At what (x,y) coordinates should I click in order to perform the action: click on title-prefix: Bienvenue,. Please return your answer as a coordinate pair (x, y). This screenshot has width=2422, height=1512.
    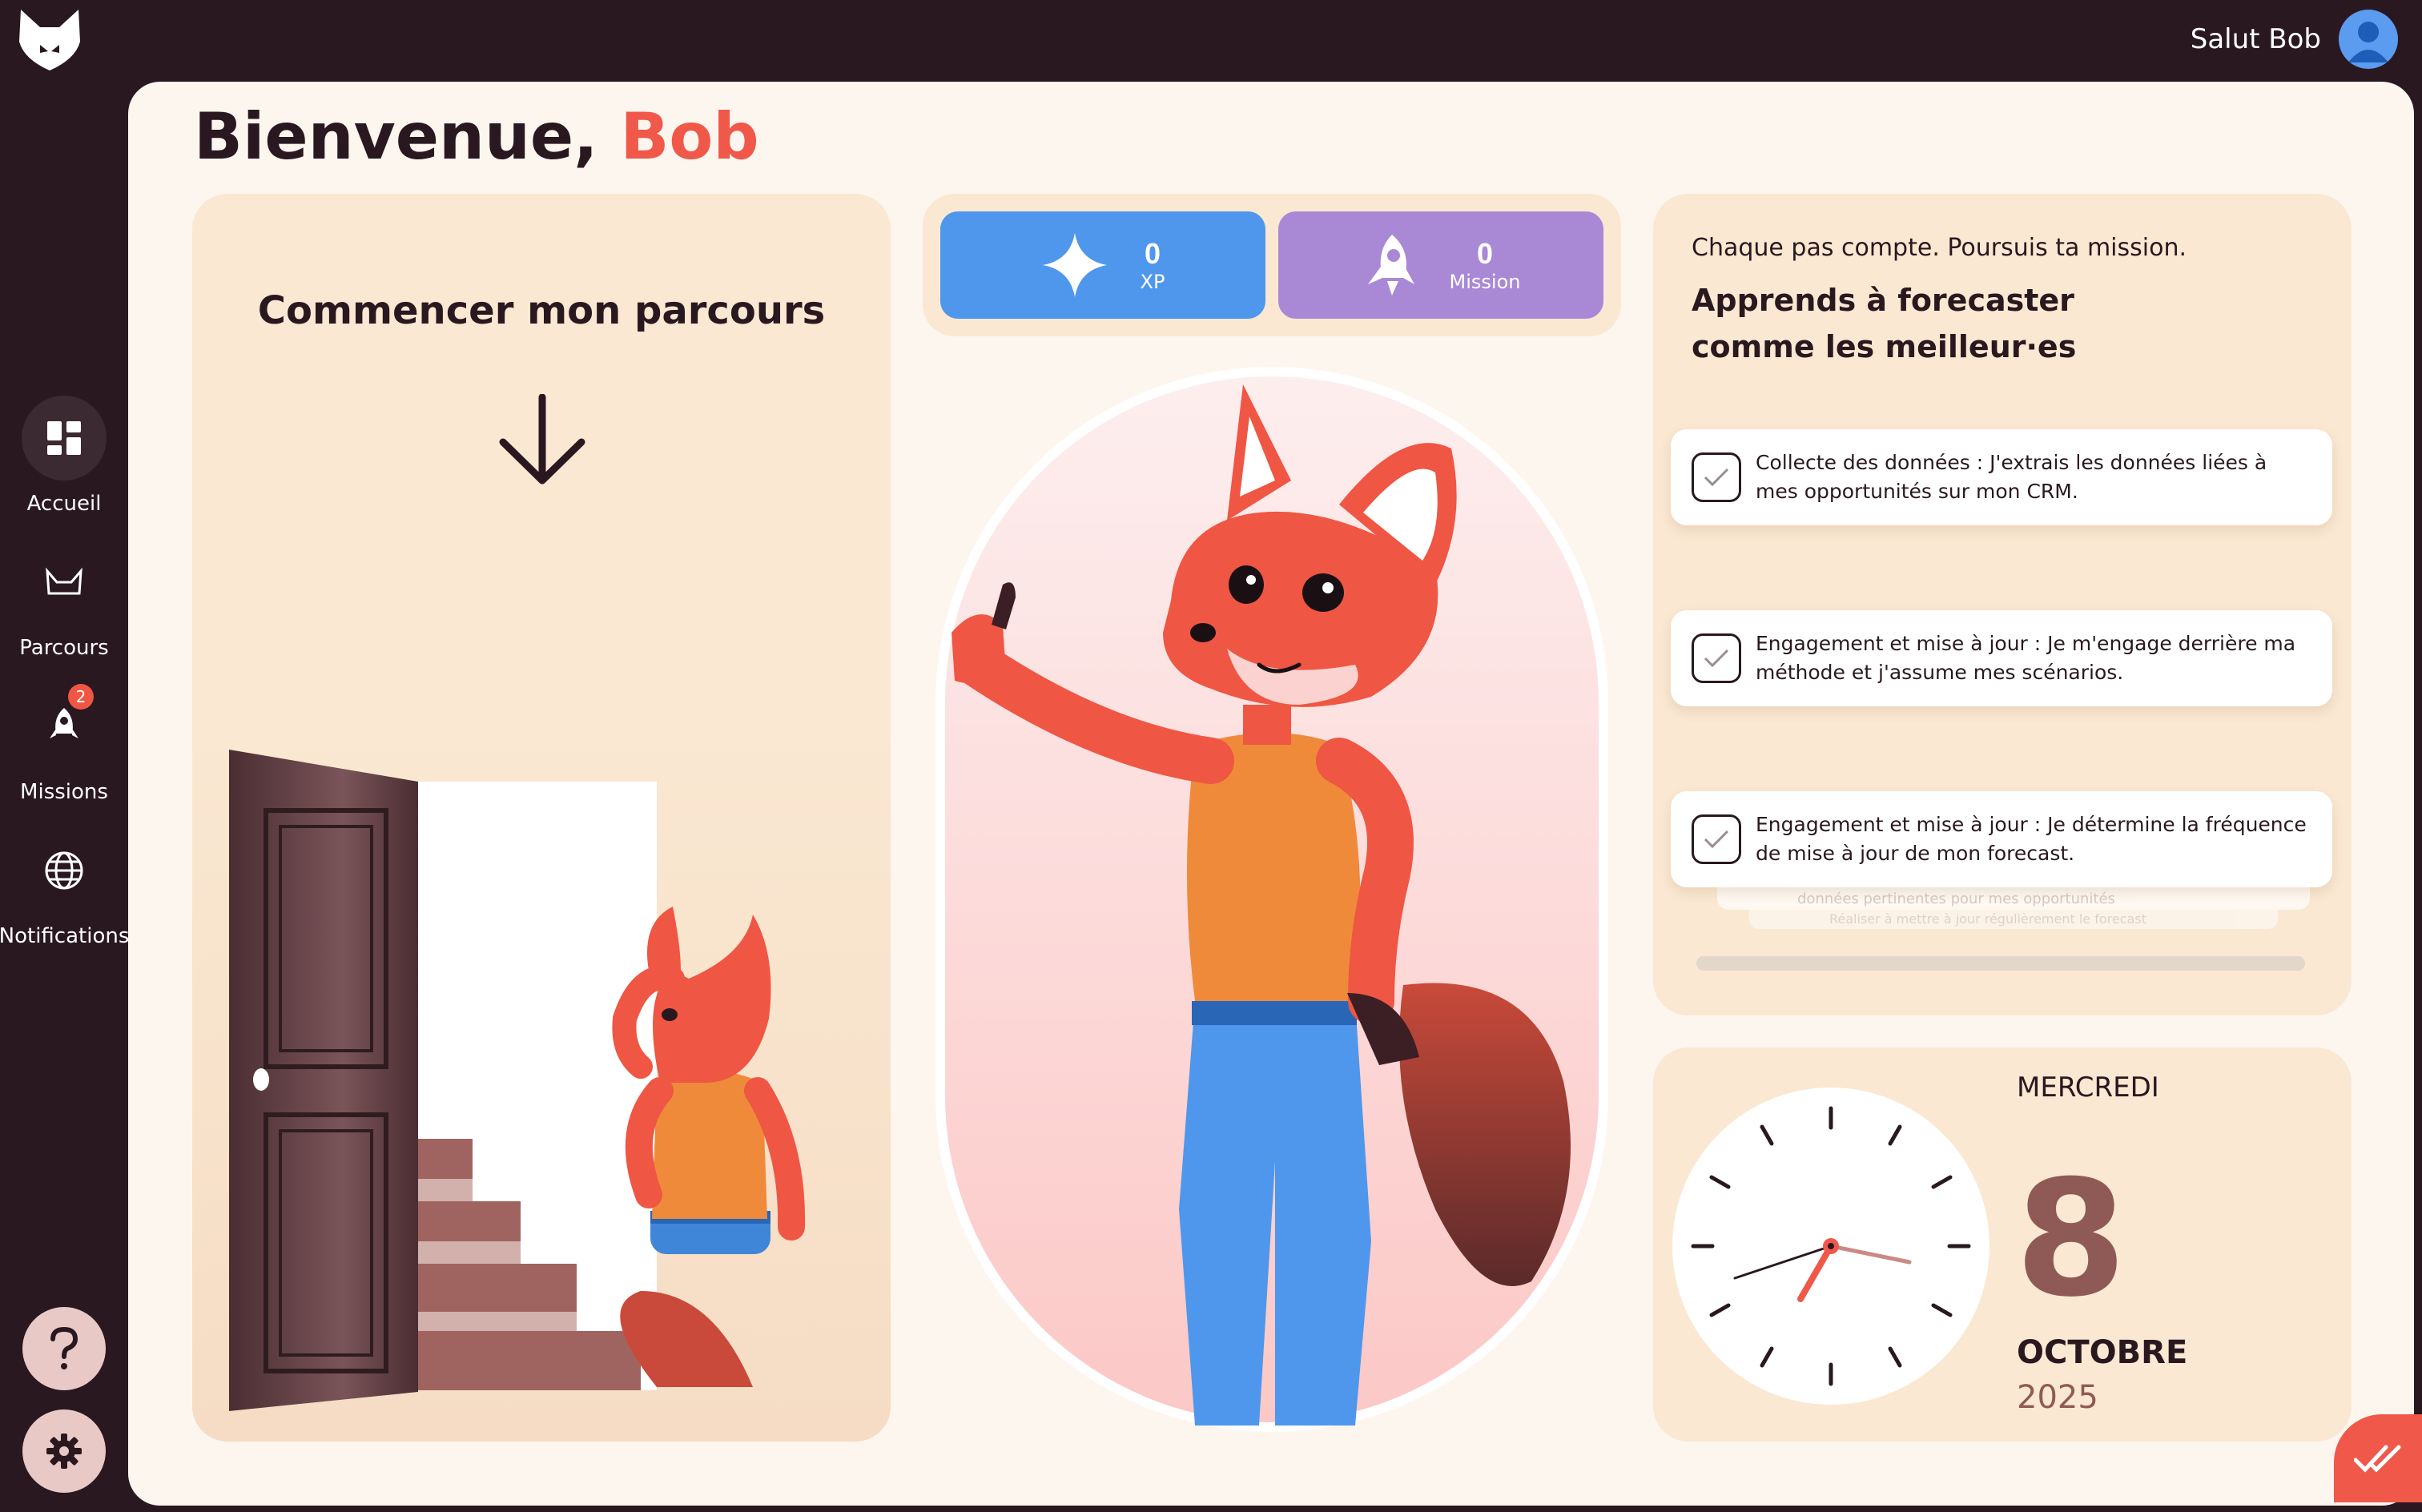
    Looking at the image, I should click on (396, 136).